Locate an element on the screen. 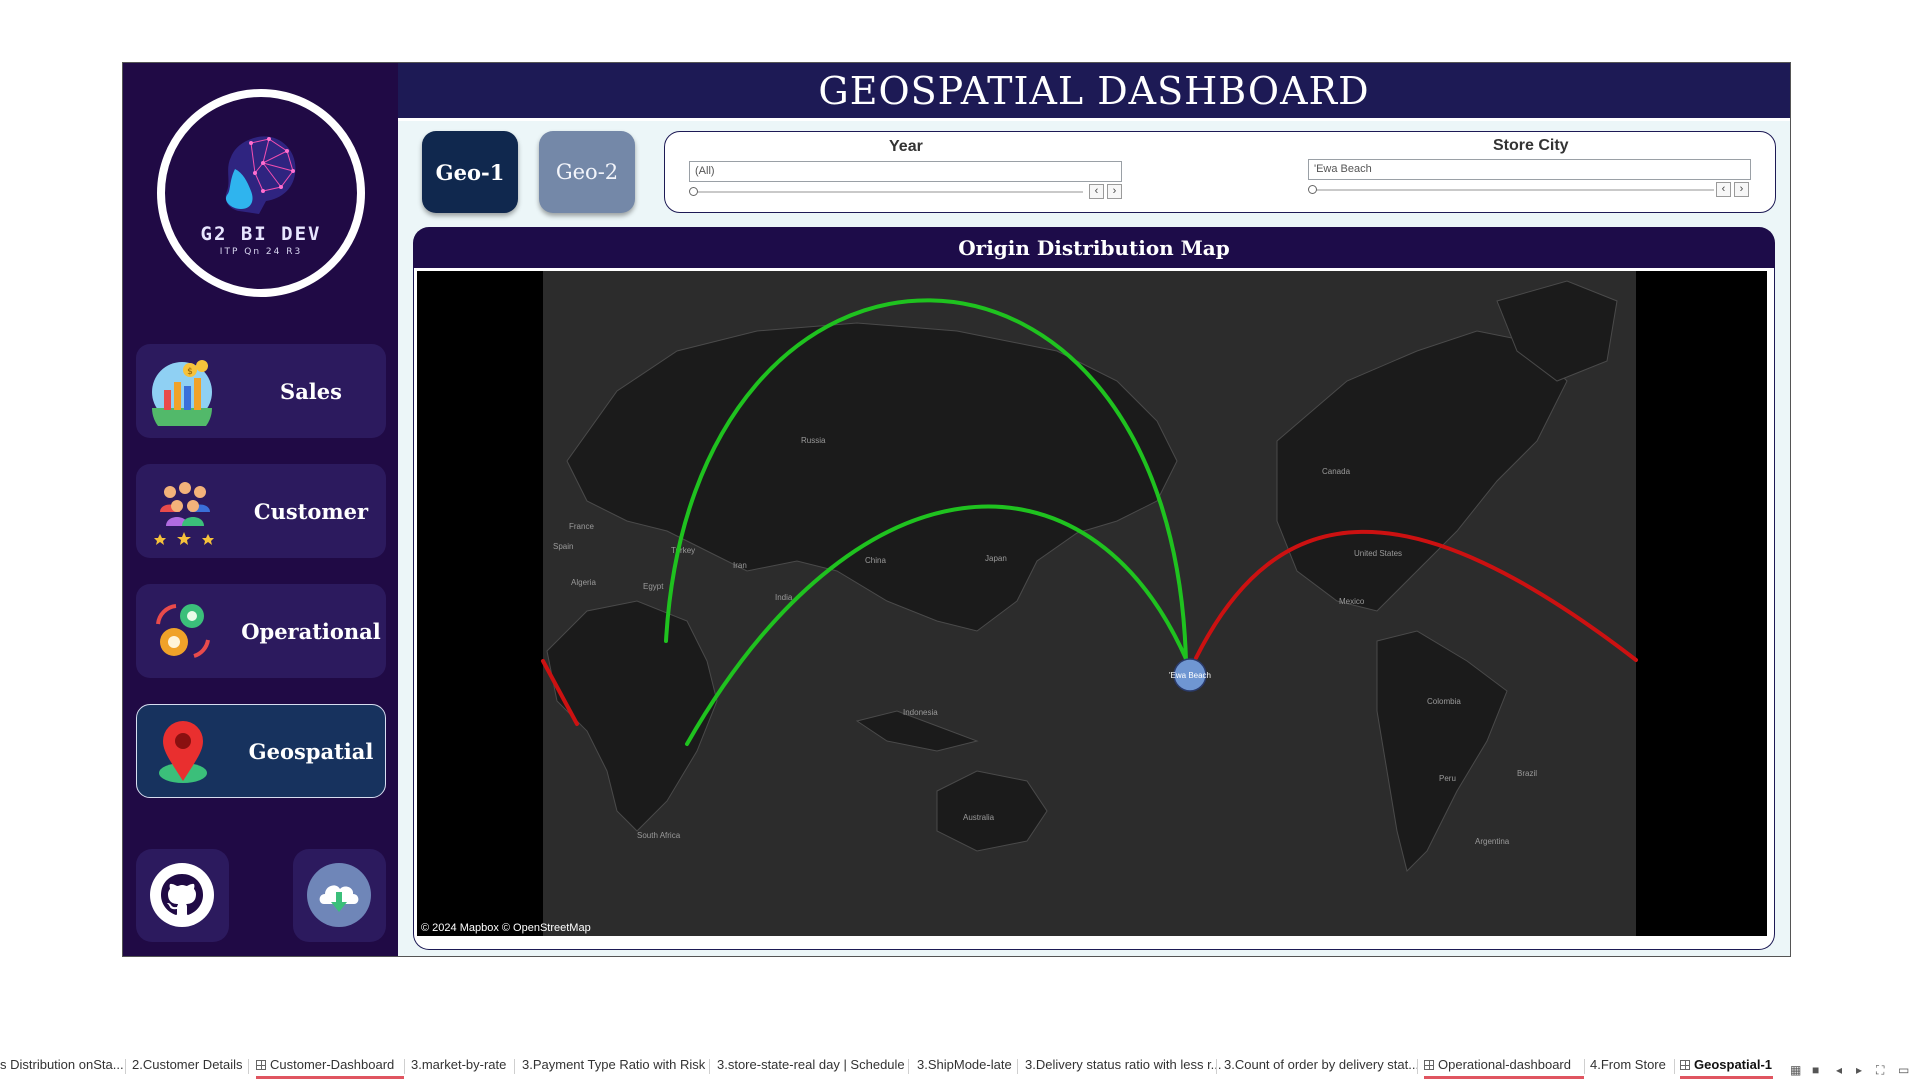 The height and width of the screenshot is (1080, 1920). nav-customer-label: Customer is located at coordinates (311, 511).